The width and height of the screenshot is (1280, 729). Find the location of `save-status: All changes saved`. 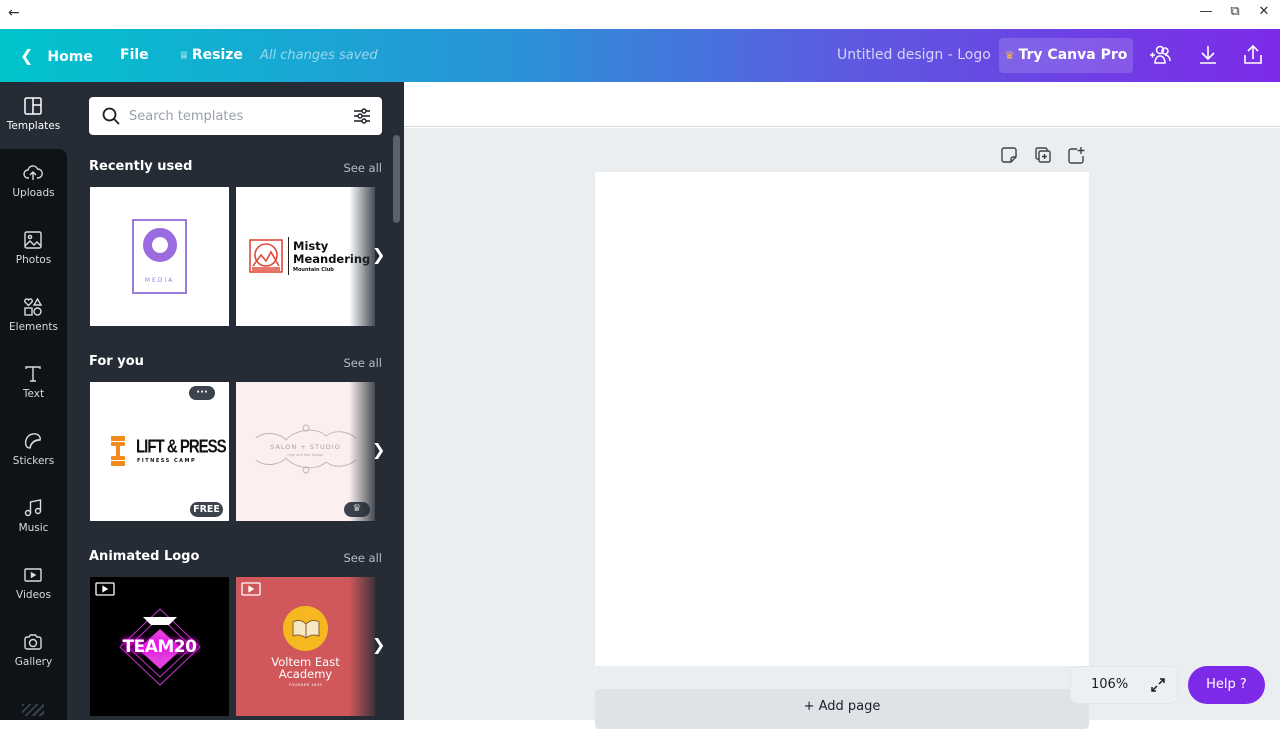

save-status: All changes saved is located at coordinates (319, 55).